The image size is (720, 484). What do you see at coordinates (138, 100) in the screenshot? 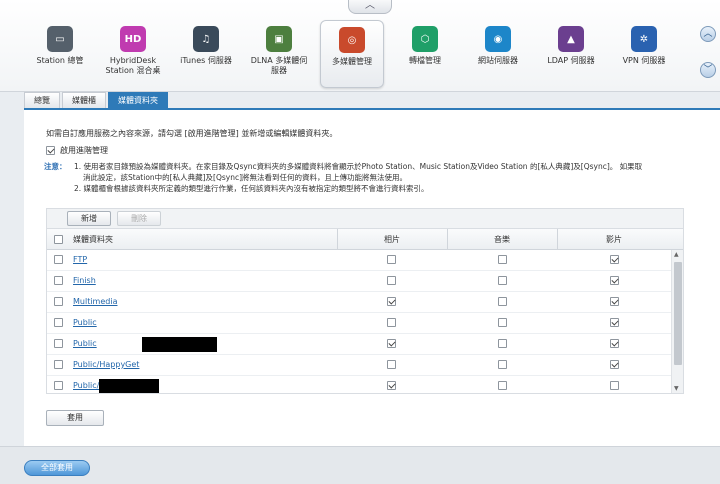
I see `tab-media-folders: 媒體資料夾` at bounding box center [138, 100].